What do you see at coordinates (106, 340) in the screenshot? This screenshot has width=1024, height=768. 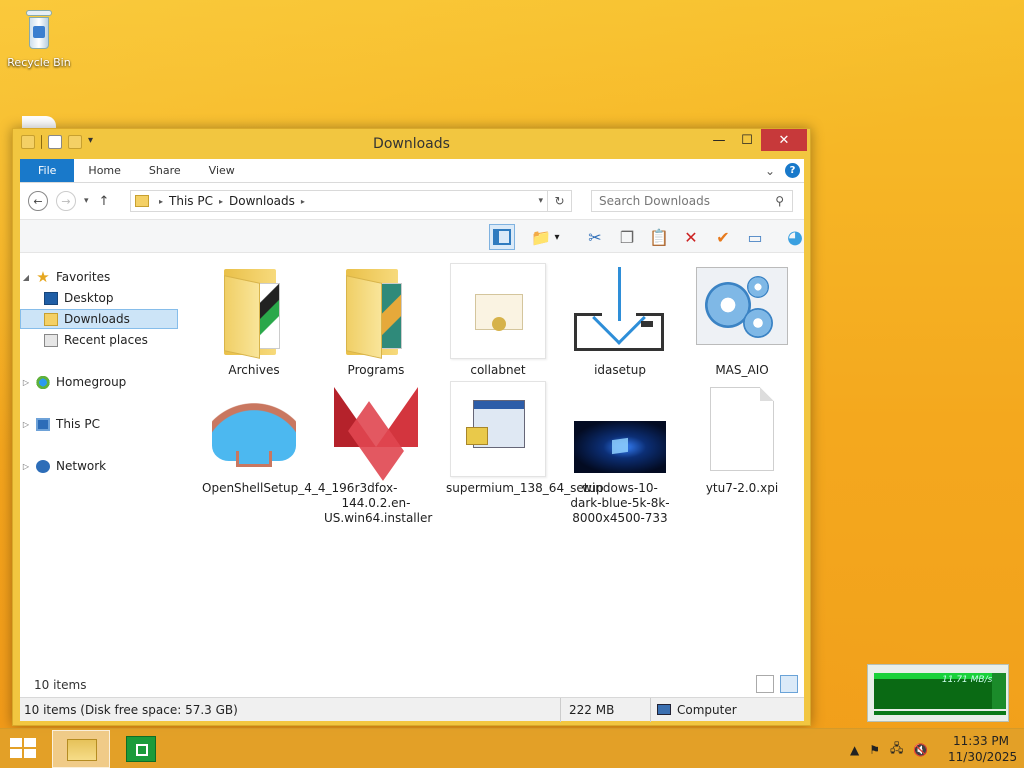 I see `nav-item-label: Recent places` at bounding box center [106, 340].